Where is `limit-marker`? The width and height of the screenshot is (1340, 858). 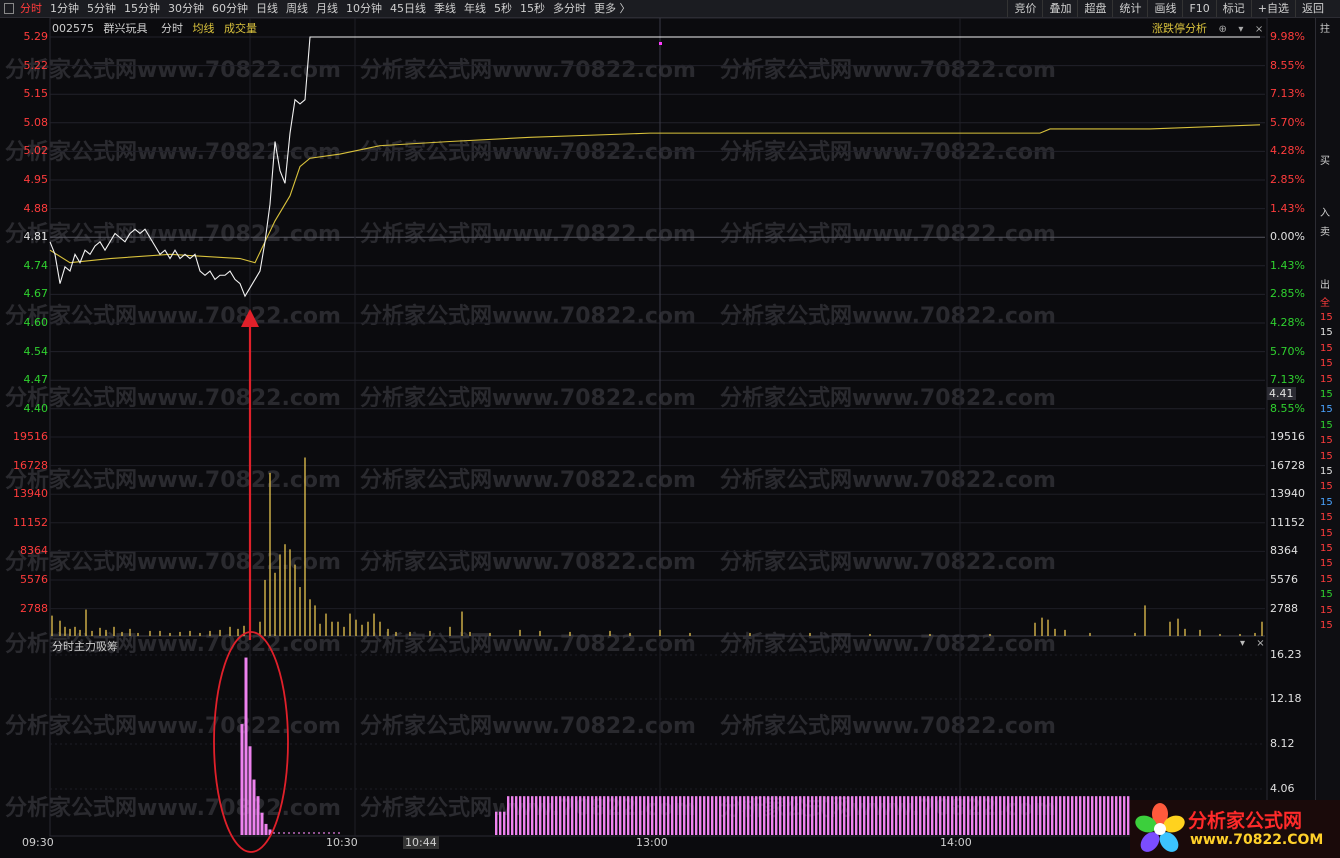 limit-marker is located at coordinates (660, 43).